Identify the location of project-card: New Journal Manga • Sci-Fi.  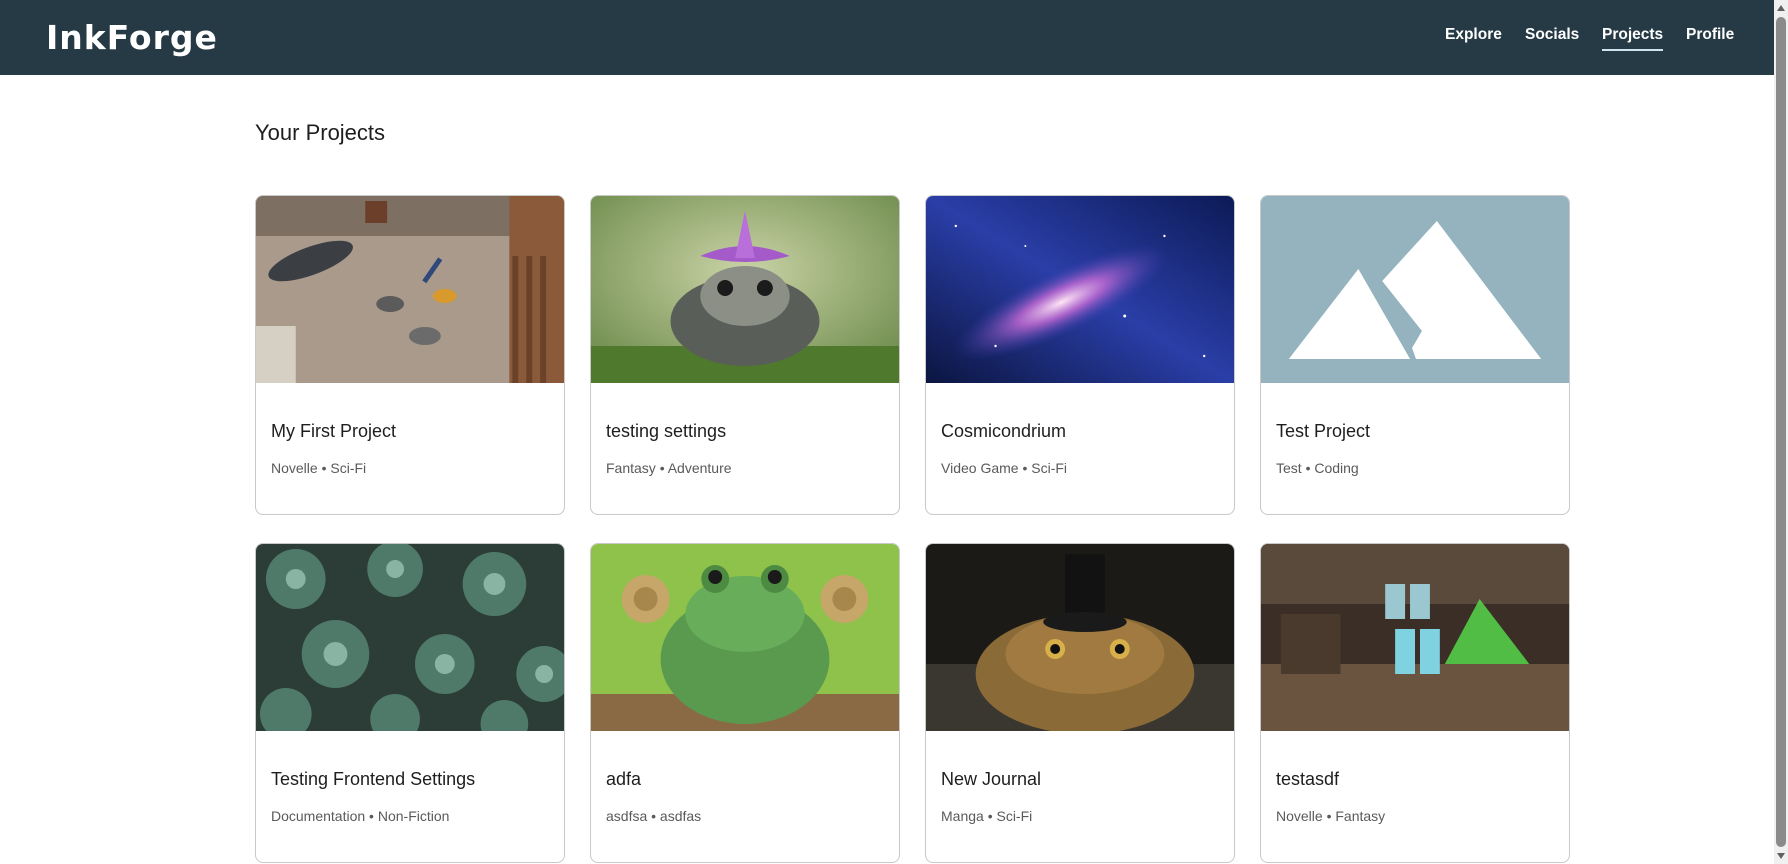
(1080, 703).